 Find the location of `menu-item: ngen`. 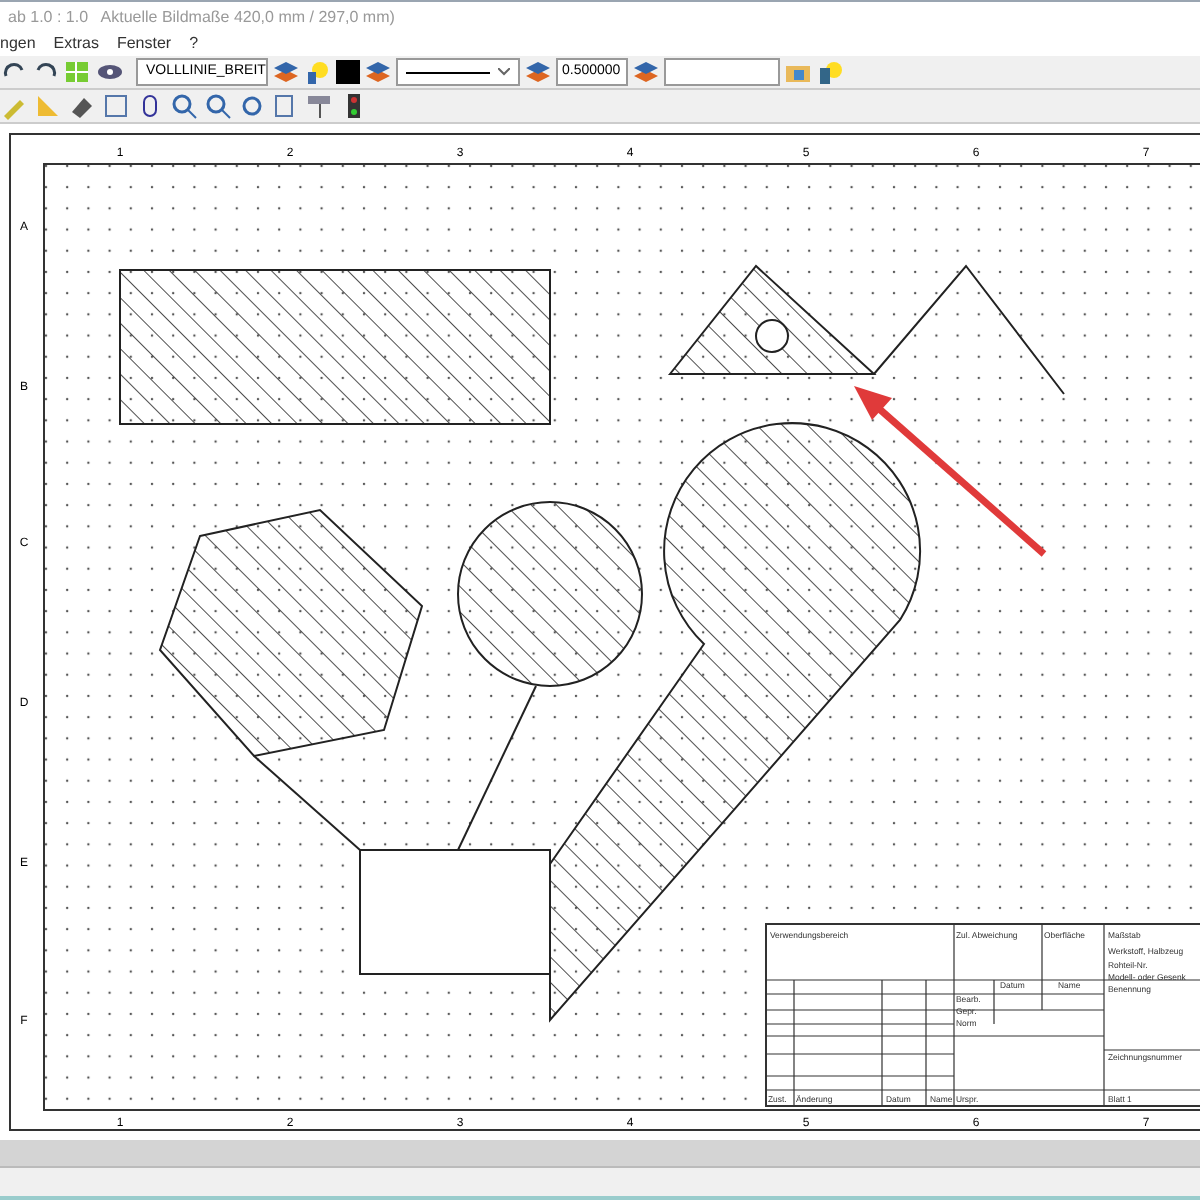

menu-item: ngen is located at coordinates (18, 44).